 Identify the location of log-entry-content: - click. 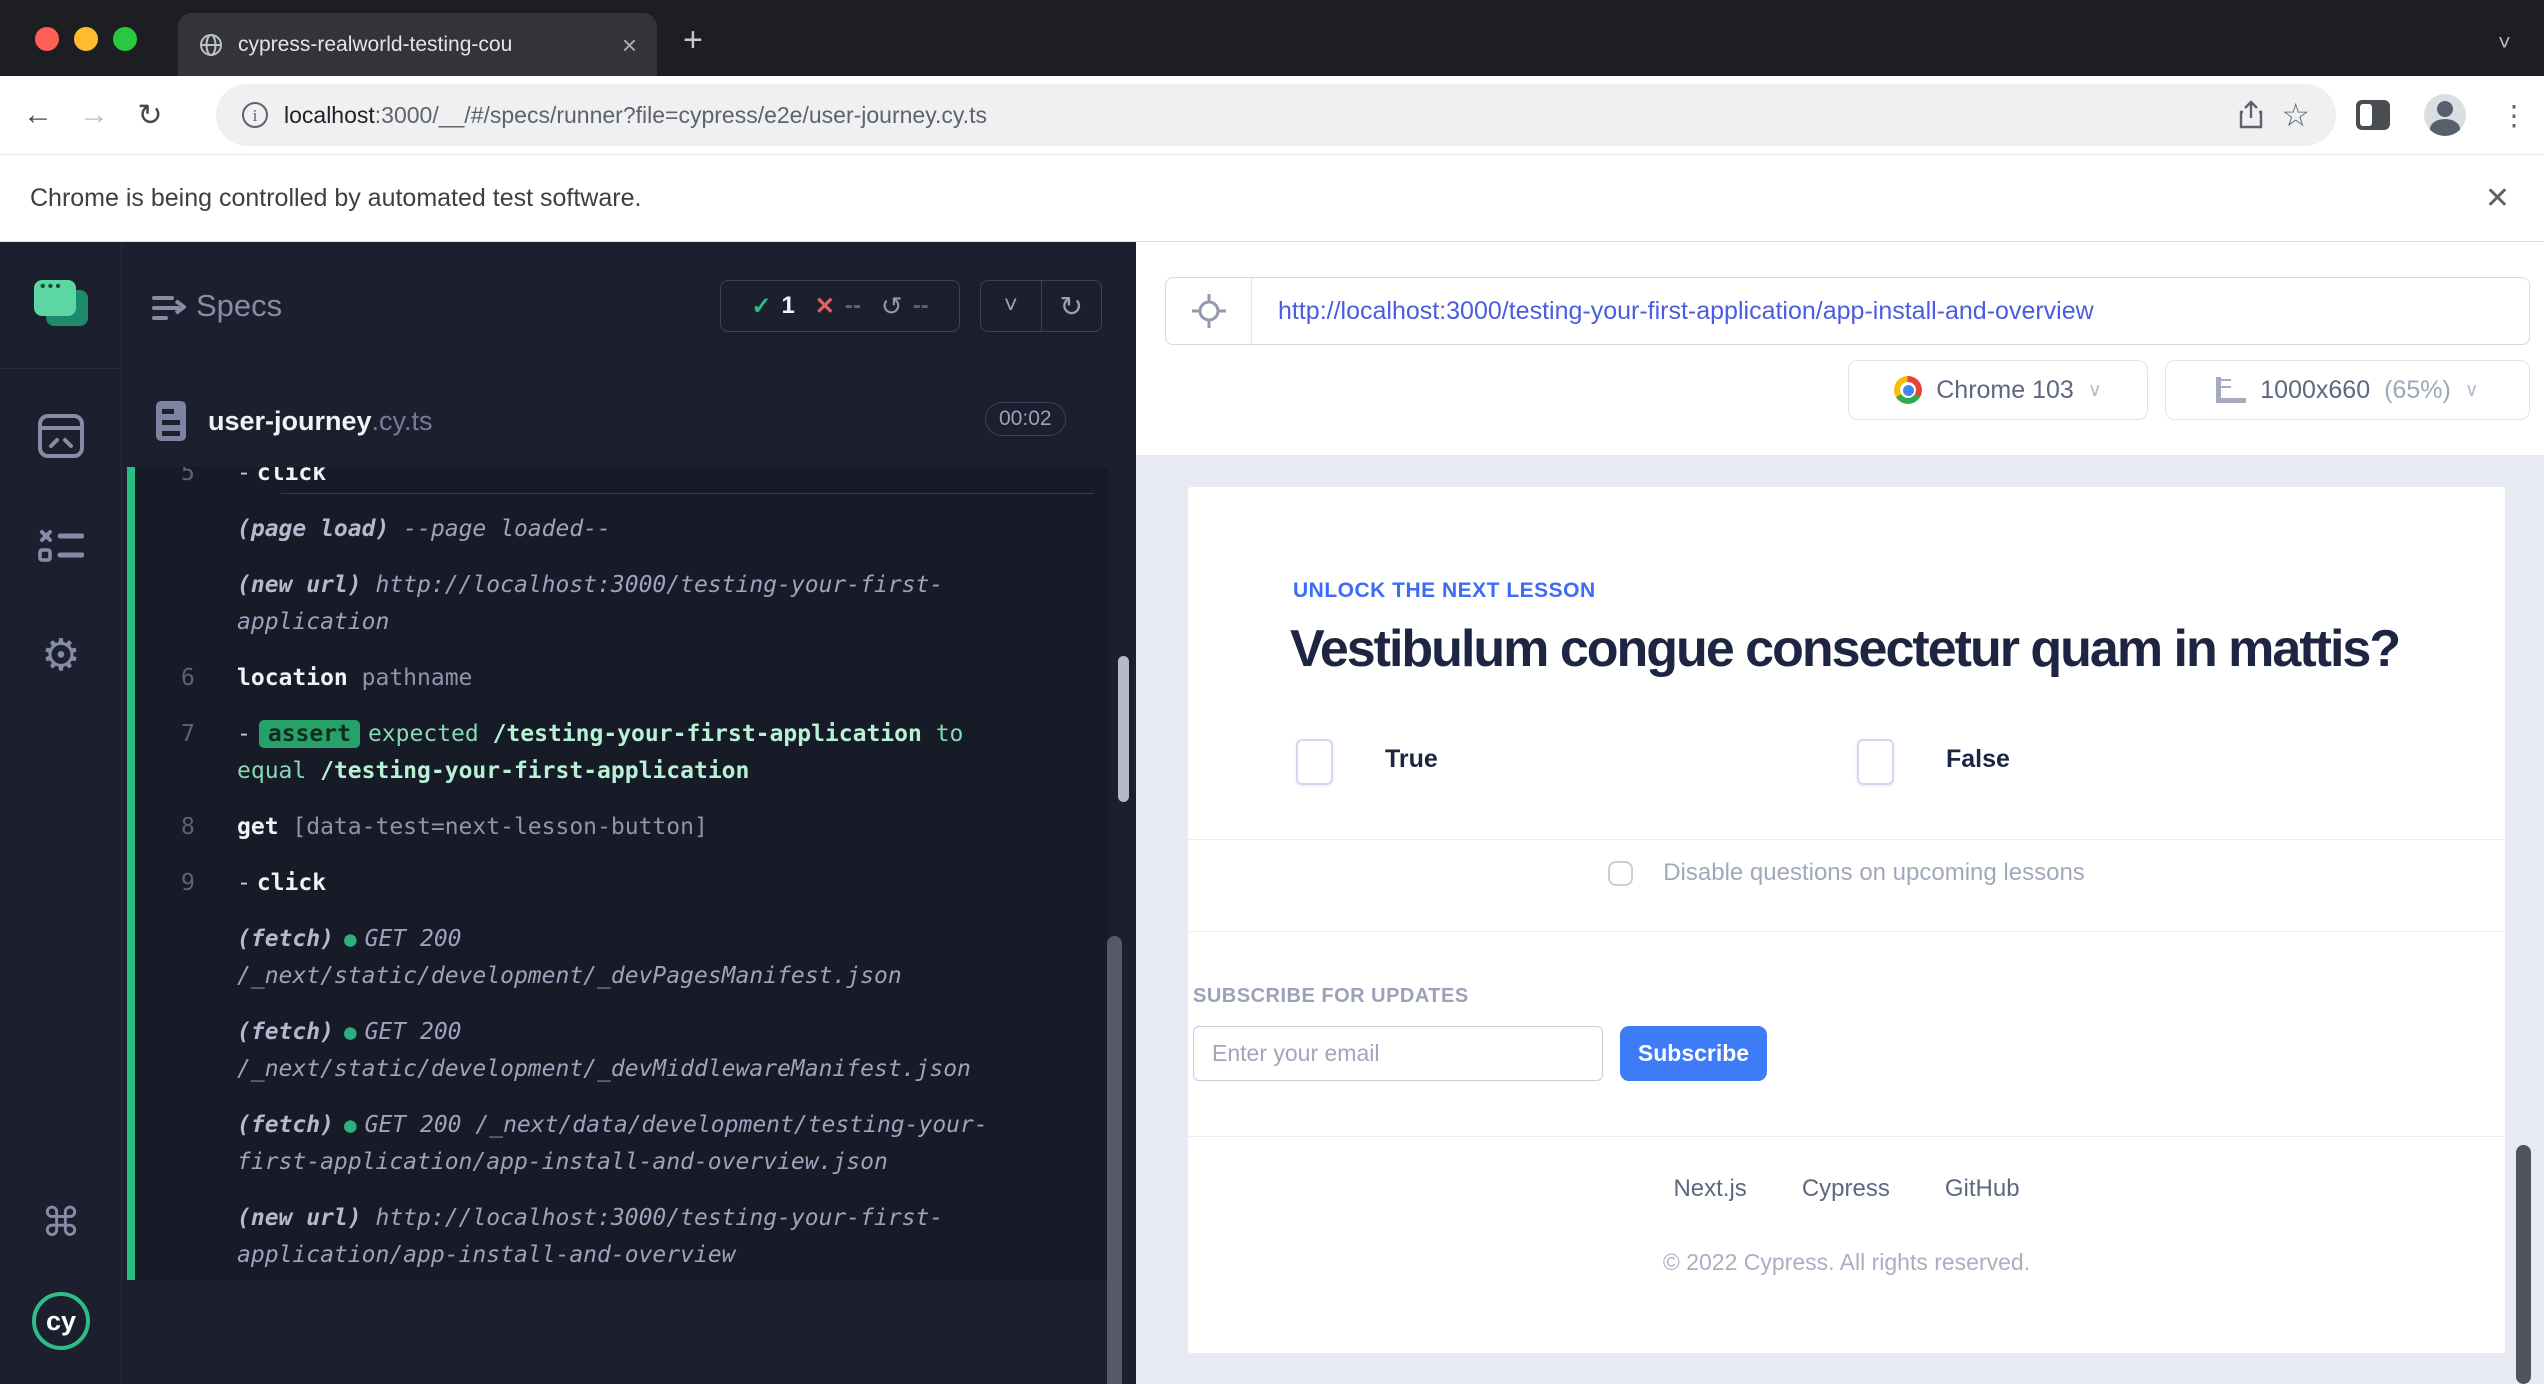
(635, 479).